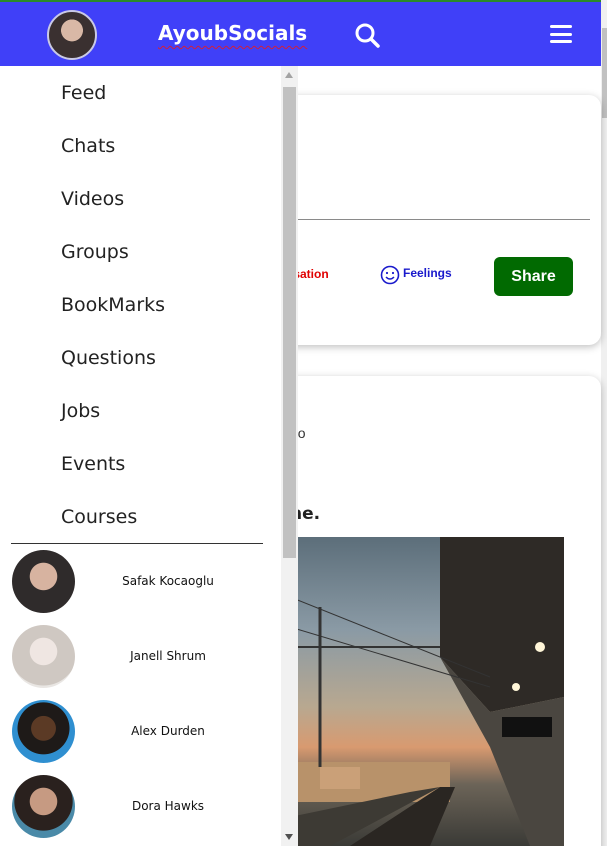 Image resolution: width=607 pixels, height=846 pixels. What do you see at coordinates (168, 656) in the screenshot?
I see `friend-name: Janell Shrum` at bounding box center [168, 656].